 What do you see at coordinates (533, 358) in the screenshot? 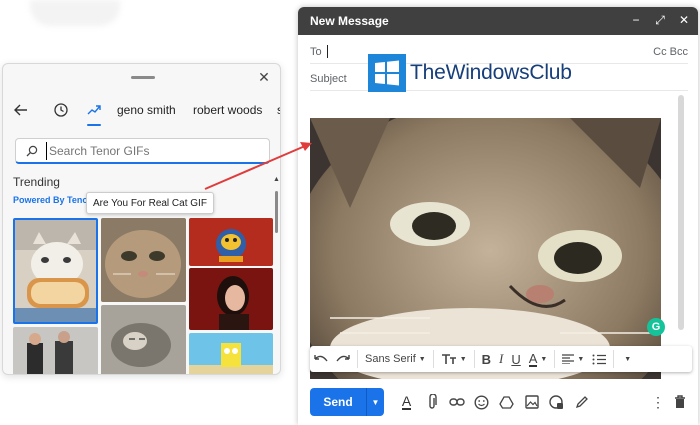
I see `text-color-icon: A` at bounding box center [533, 358].